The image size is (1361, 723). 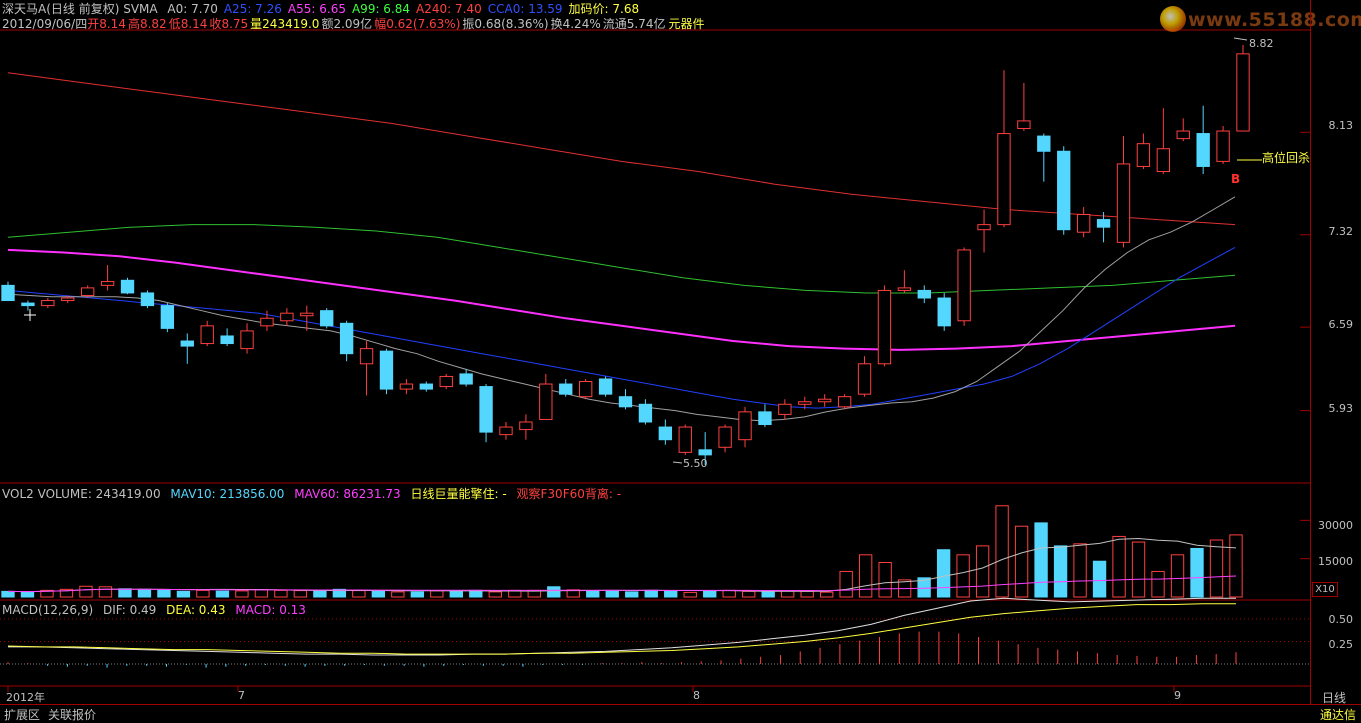 What do you see at coordinates (622, 584) in the screenshot?
I see `volume-mav60-line` at bounding box center [622, 584].